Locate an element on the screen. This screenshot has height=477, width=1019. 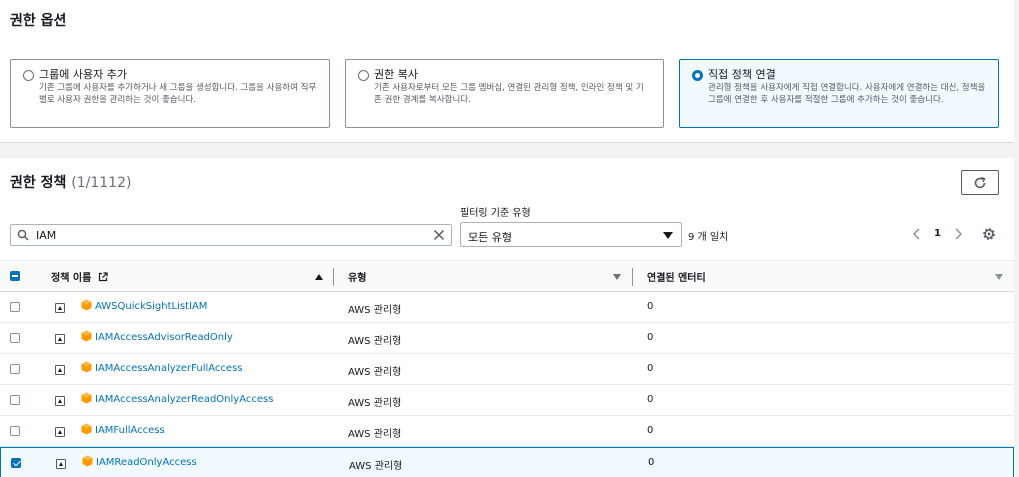
column-header-type: 유형 is located at coordinates (357, 276).